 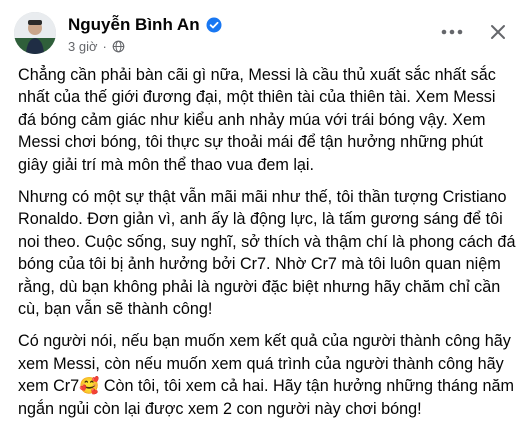 What do you see at coordinates (83, 46) in the screenshot?
I see `post-time: 3 giờ` at bounding box center [83, 46].